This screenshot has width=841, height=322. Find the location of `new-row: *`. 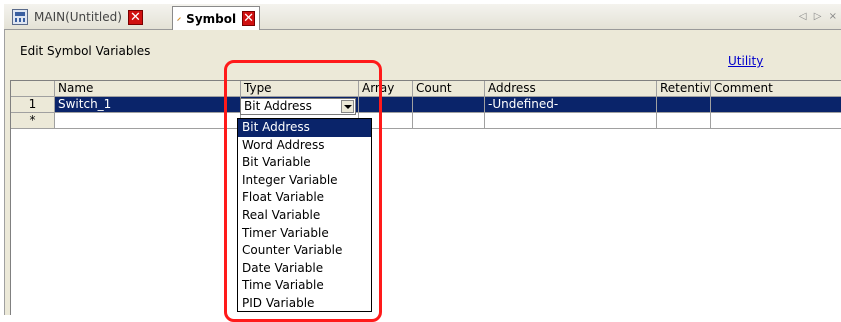

new-row: * is located at coordinates (426, 121).